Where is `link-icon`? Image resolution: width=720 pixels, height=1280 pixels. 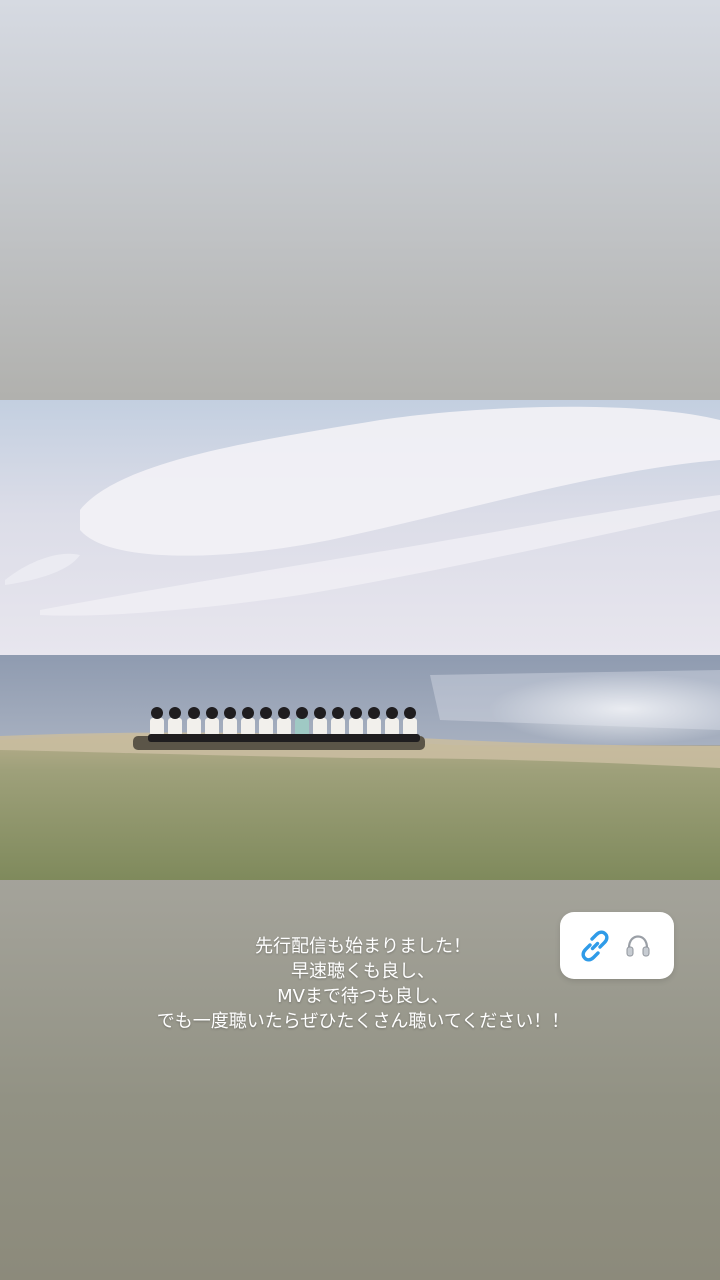
link-icon is located at coordinates (595, 946).